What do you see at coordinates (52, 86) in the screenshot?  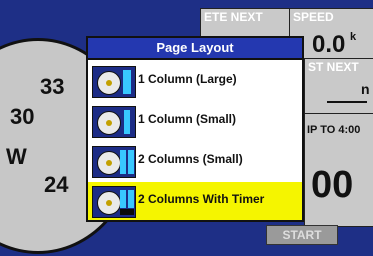 I see `compass-label-33: 33` at bounding box center [52, 86].